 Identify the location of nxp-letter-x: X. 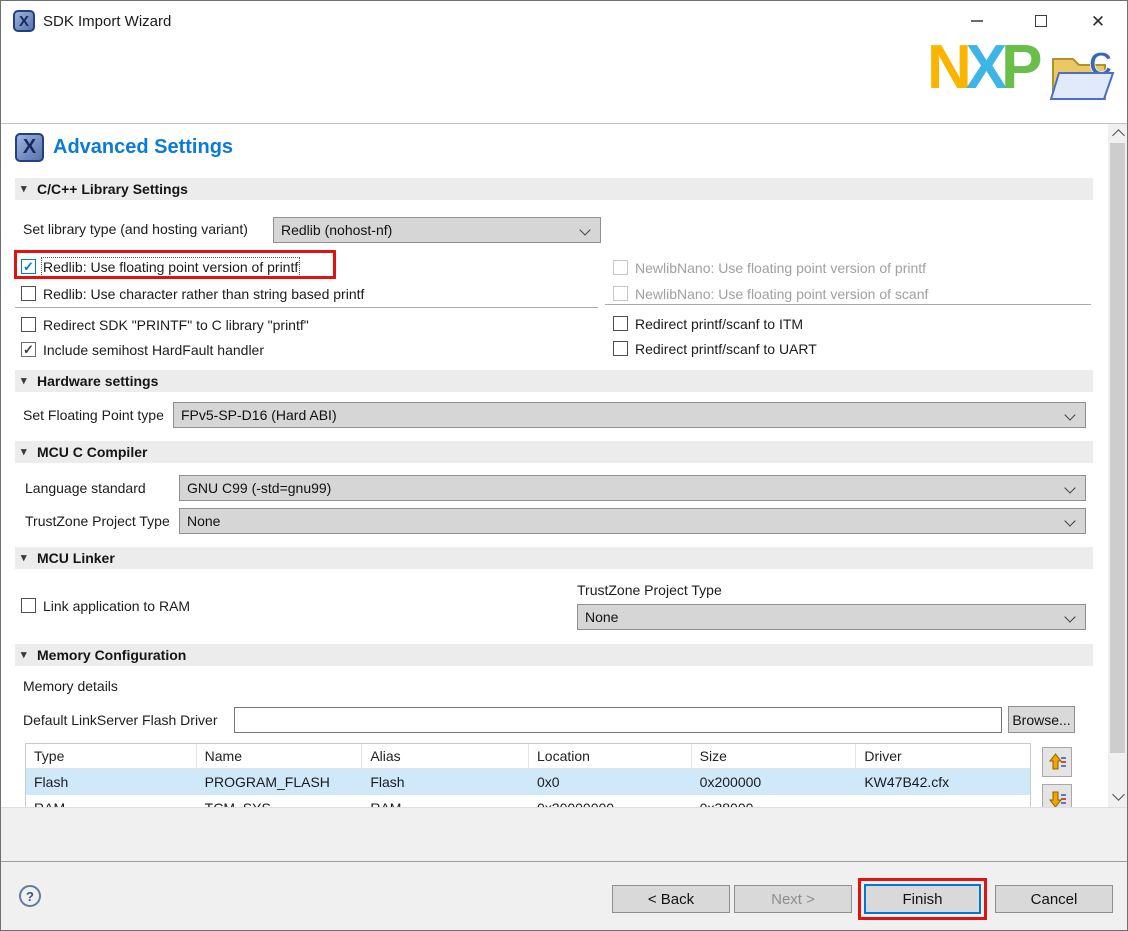
(986, 67).